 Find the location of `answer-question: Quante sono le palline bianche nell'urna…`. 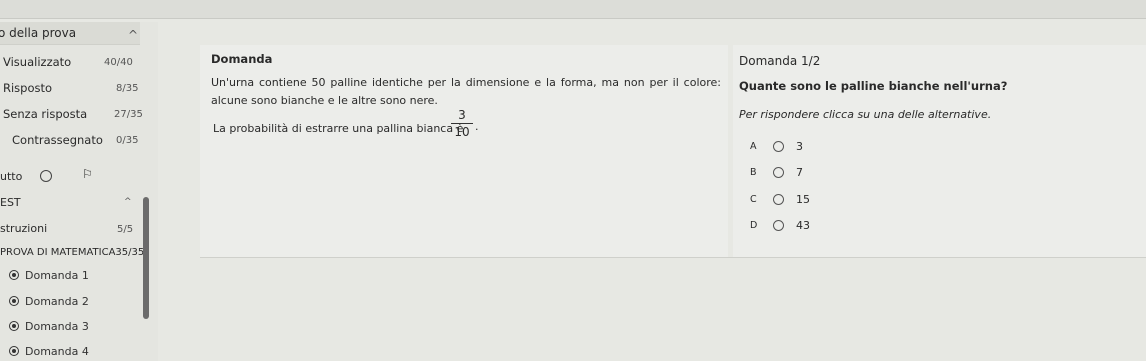

answer-question: Quante sono le palline bianche nell'urna… is located at coordinates (873, 86).